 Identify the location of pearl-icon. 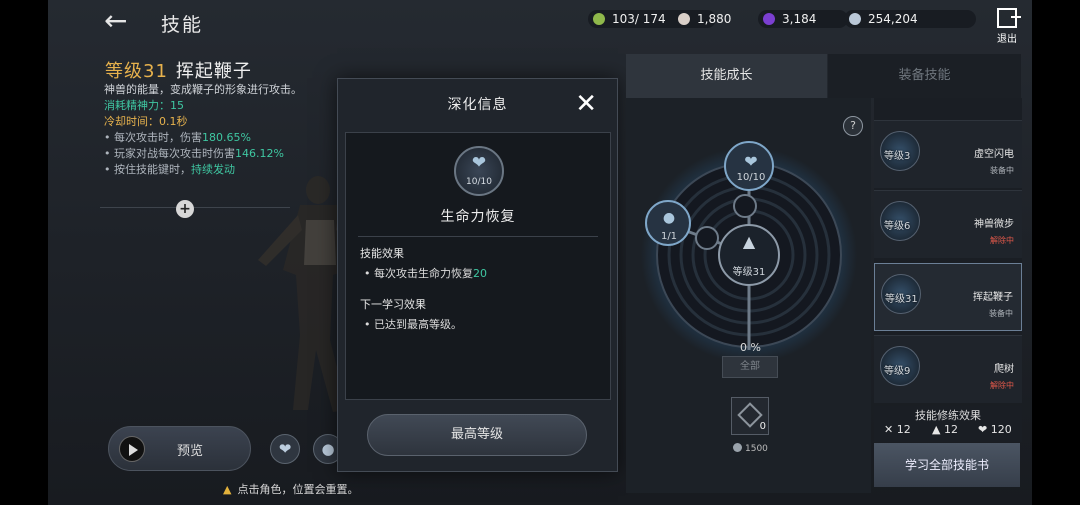
(684, 19).